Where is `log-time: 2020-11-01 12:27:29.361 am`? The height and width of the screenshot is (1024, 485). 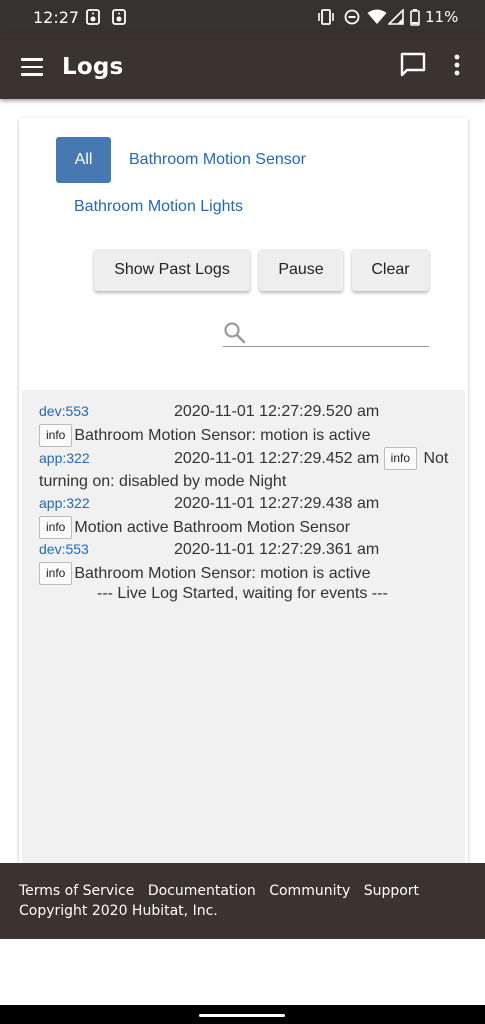 log-time: 2020-11-01 12:27:29.361 am is located at coordinates (277, 549).